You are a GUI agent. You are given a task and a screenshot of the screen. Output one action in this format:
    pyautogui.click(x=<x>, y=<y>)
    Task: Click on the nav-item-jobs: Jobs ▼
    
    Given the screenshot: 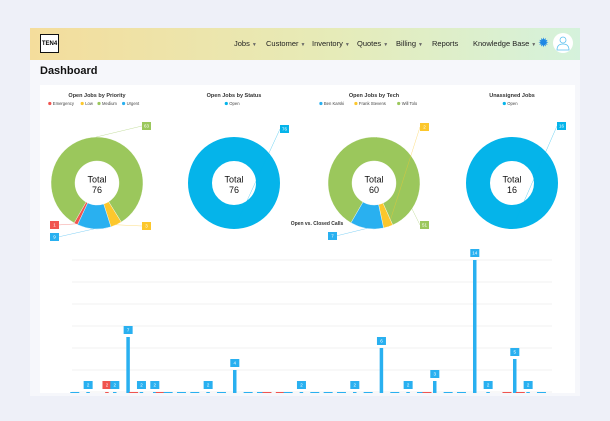 What is the action you would take?
    pyautogui.click(x=245, y=43)
    